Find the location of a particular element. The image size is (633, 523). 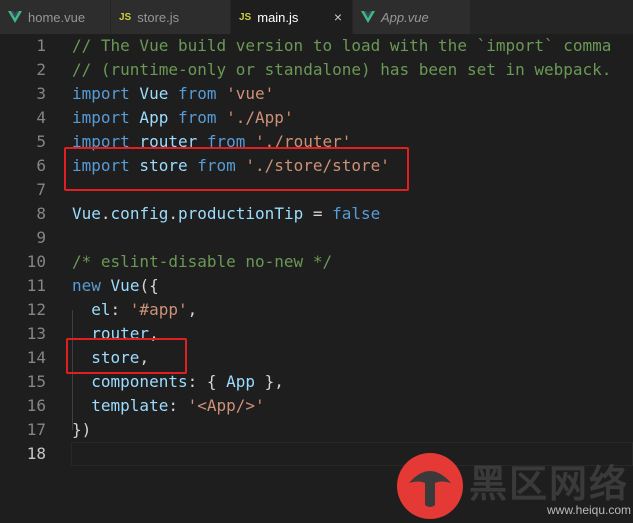

line-number: 8 is located at coordinates (41, 213).